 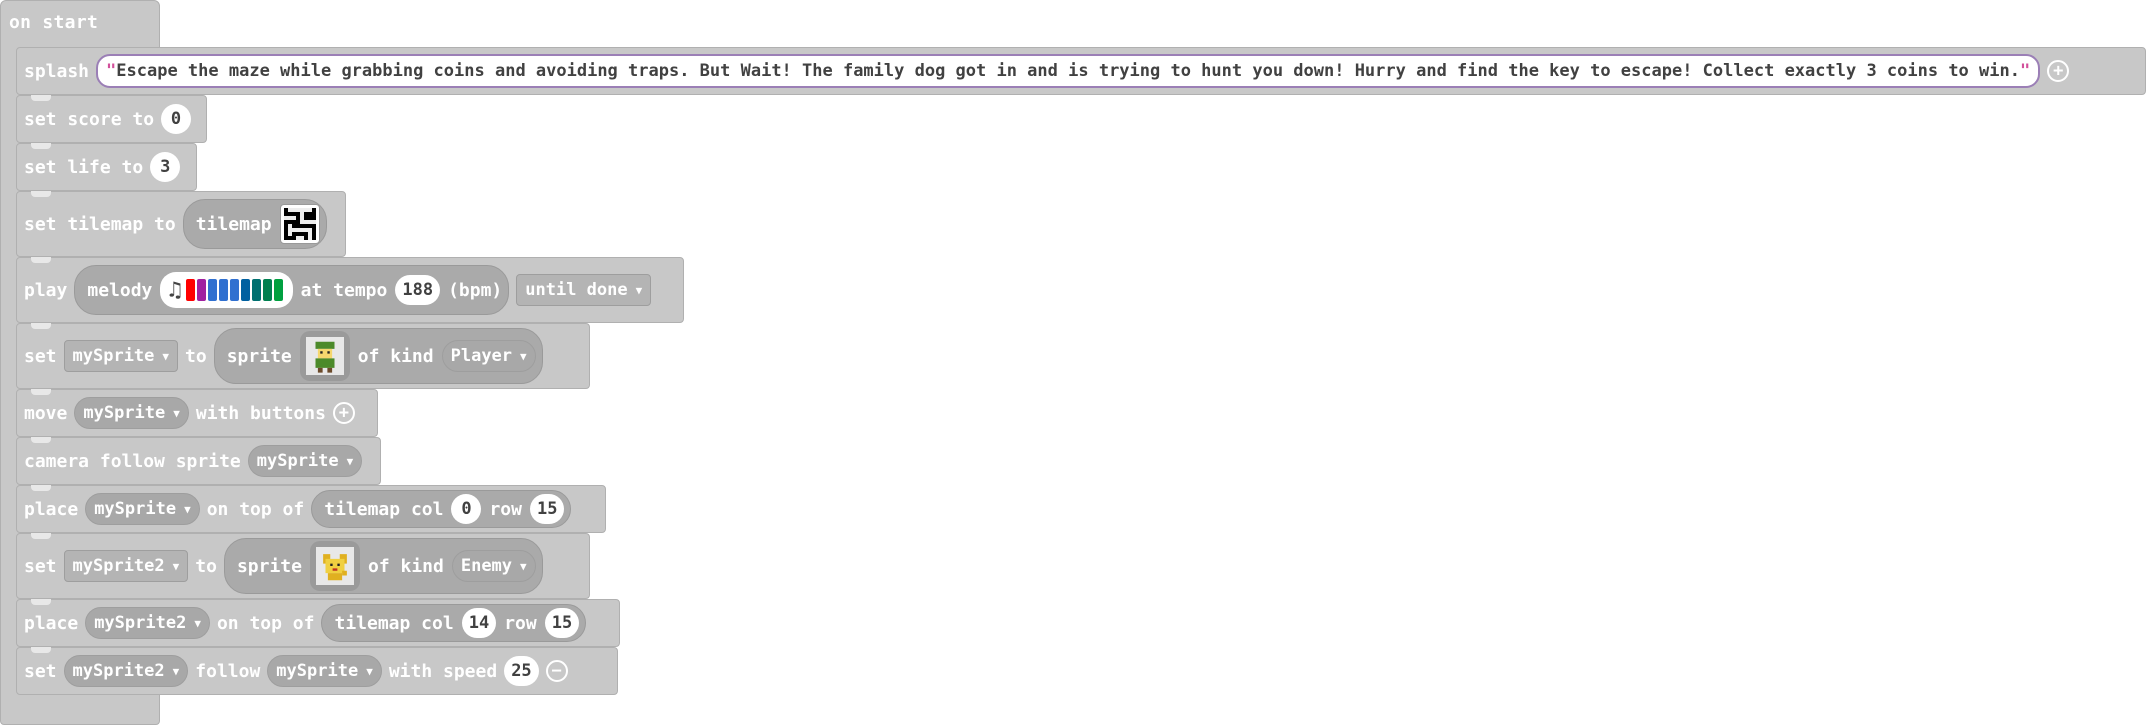 What do you see at coordinates (486, 566) in the screenshot?
I see `kind-value: Enemy` at bounding box center [486, 566].